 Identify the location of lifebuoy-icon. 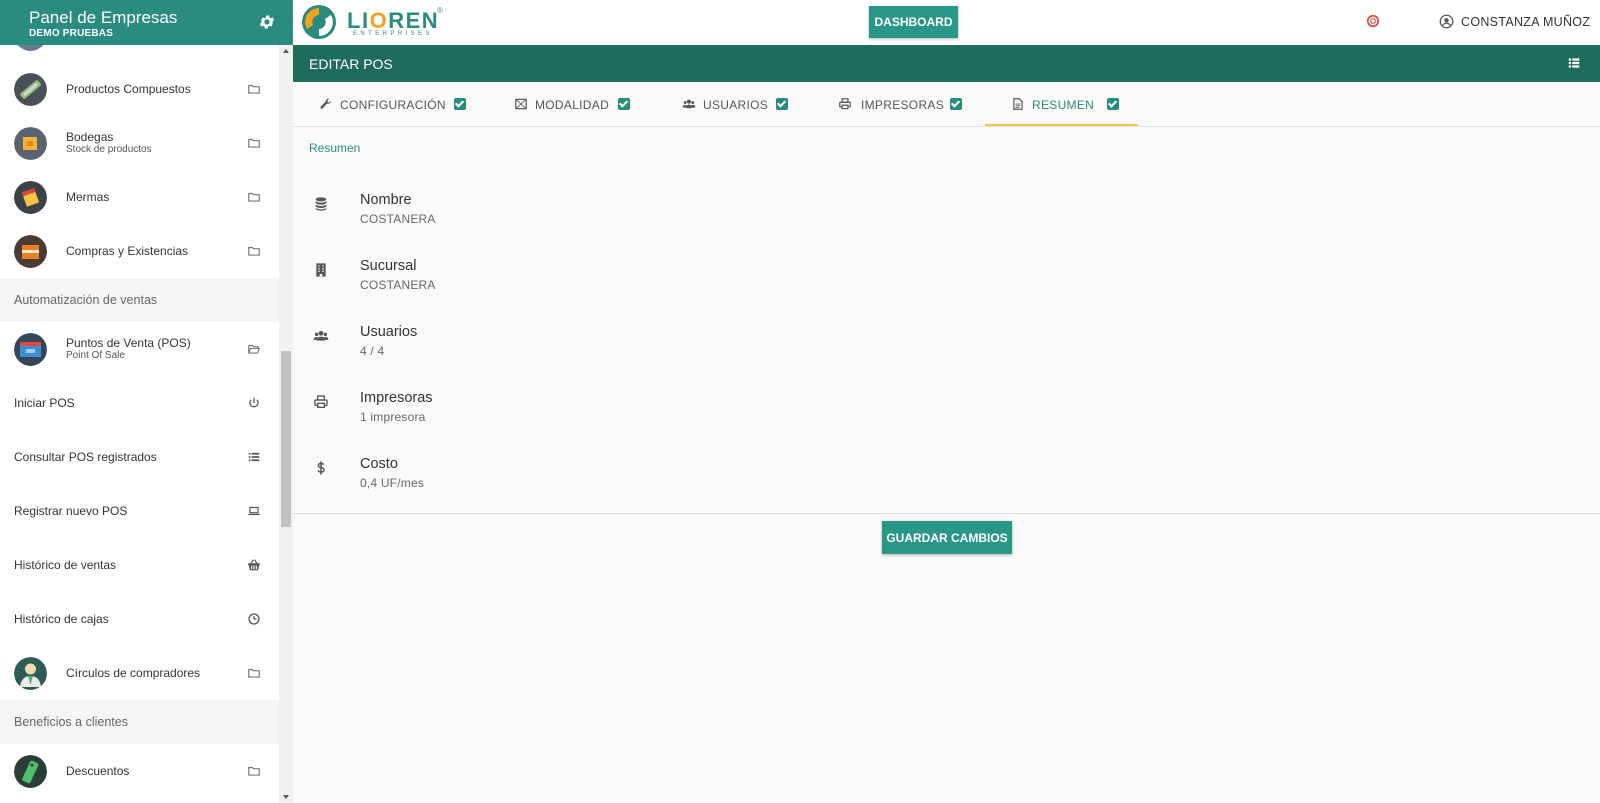
(1373, 21).